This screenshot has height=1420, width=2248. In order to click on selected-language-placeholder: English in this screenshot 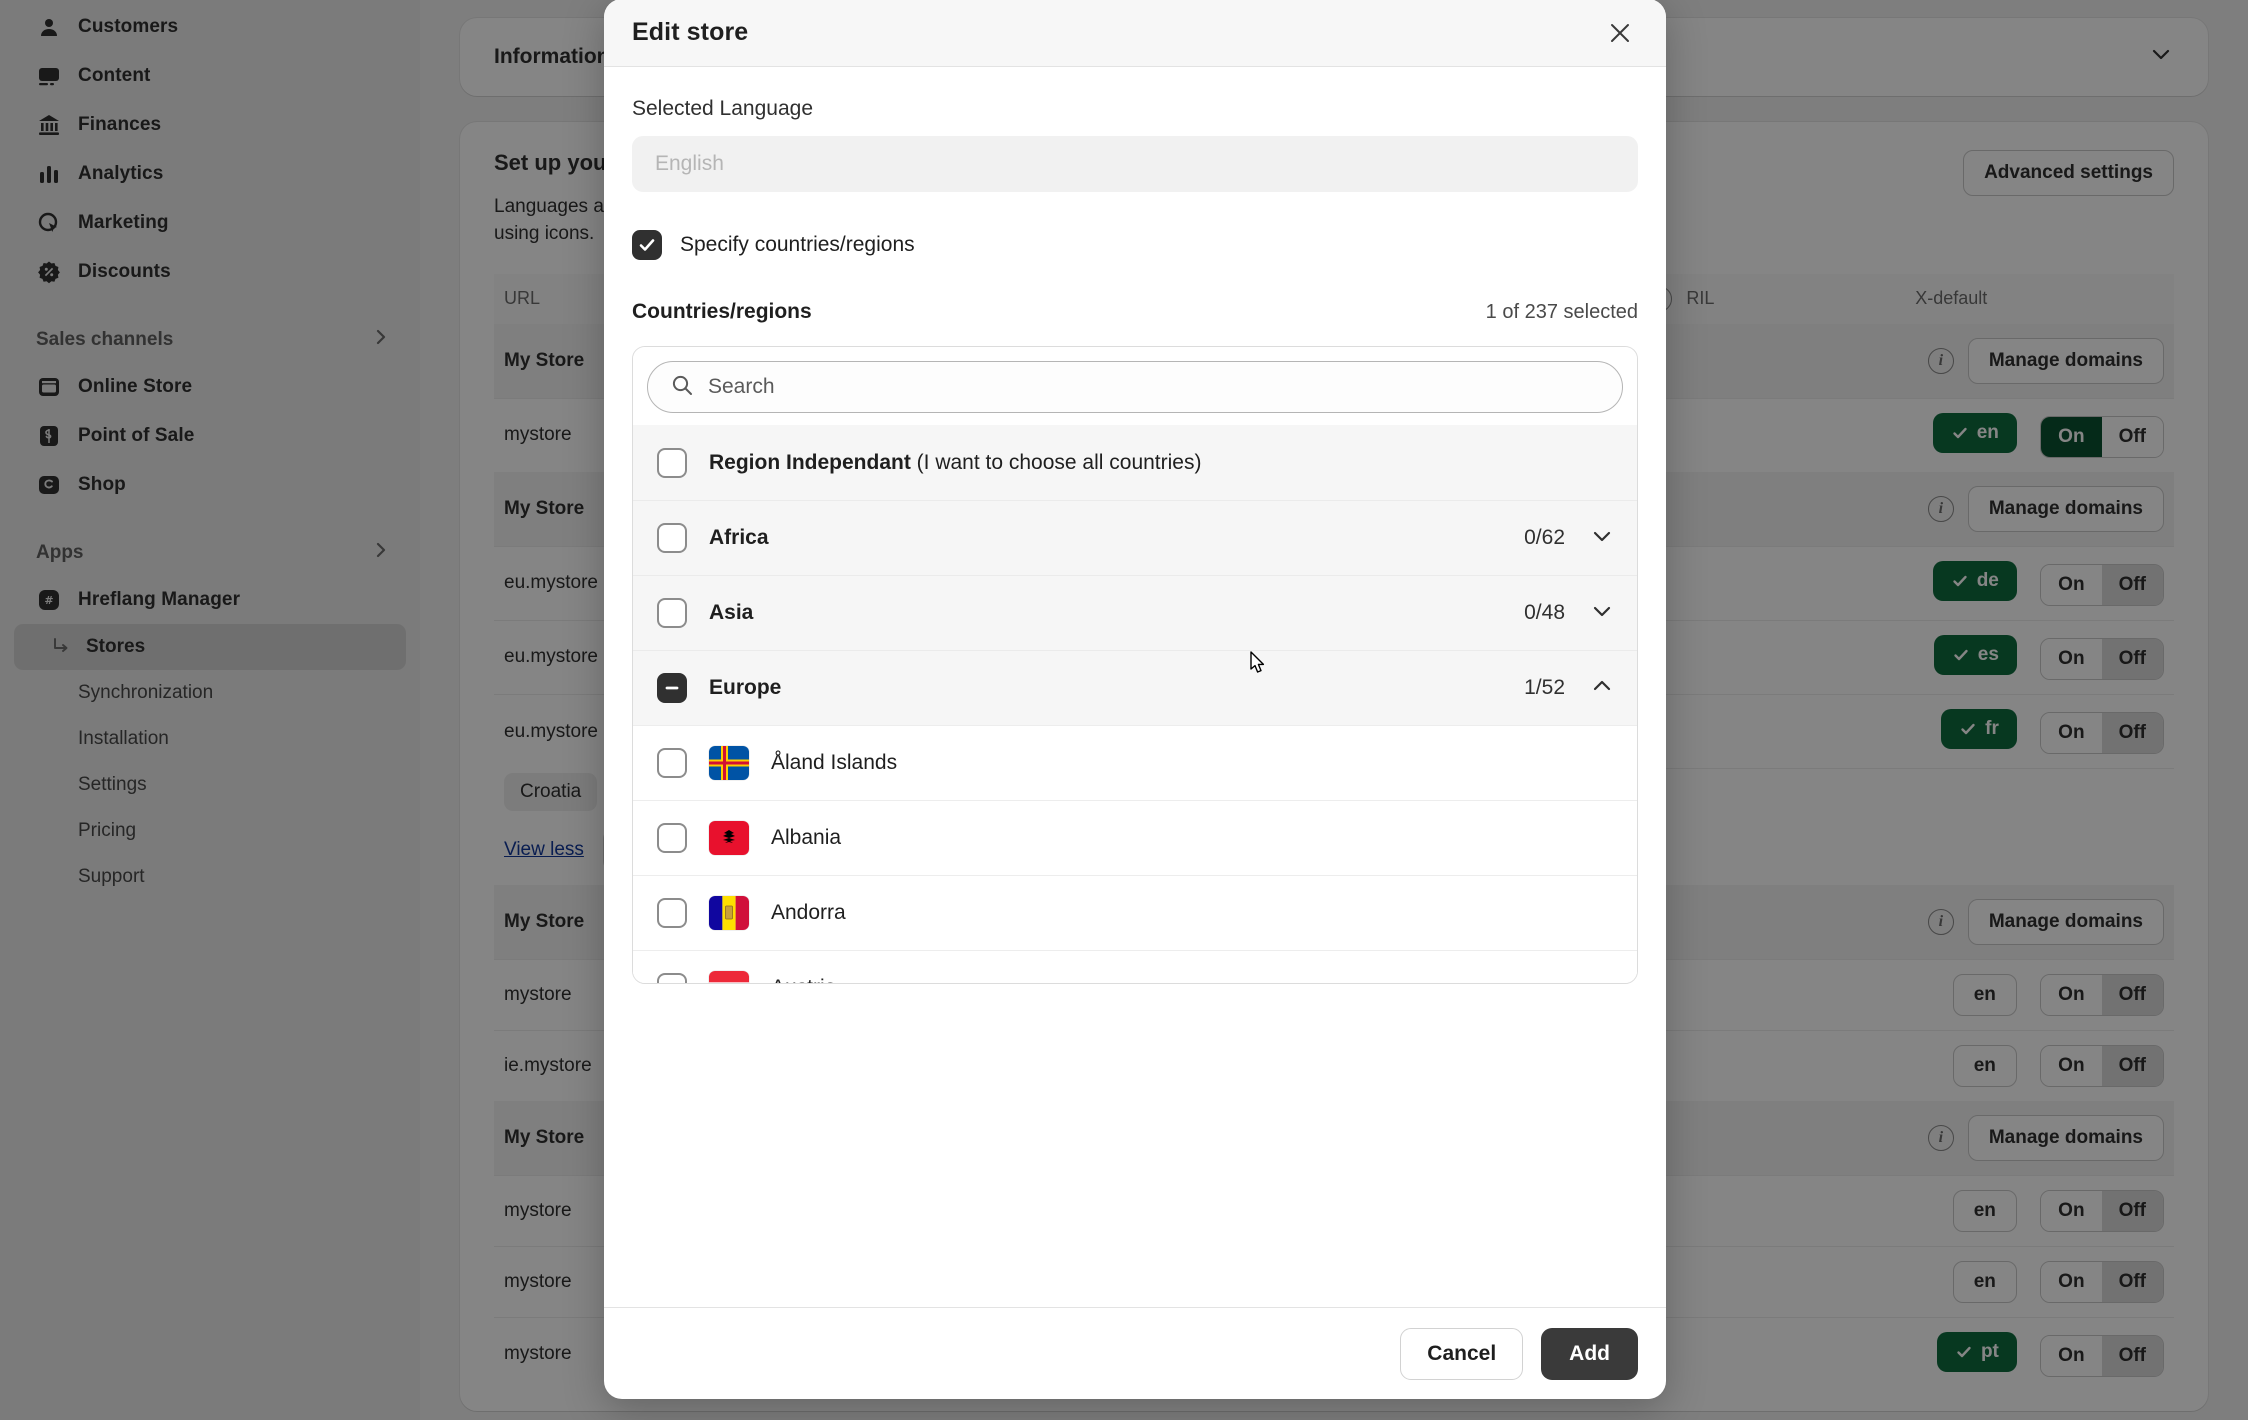, I will do `click(689, 163)`.